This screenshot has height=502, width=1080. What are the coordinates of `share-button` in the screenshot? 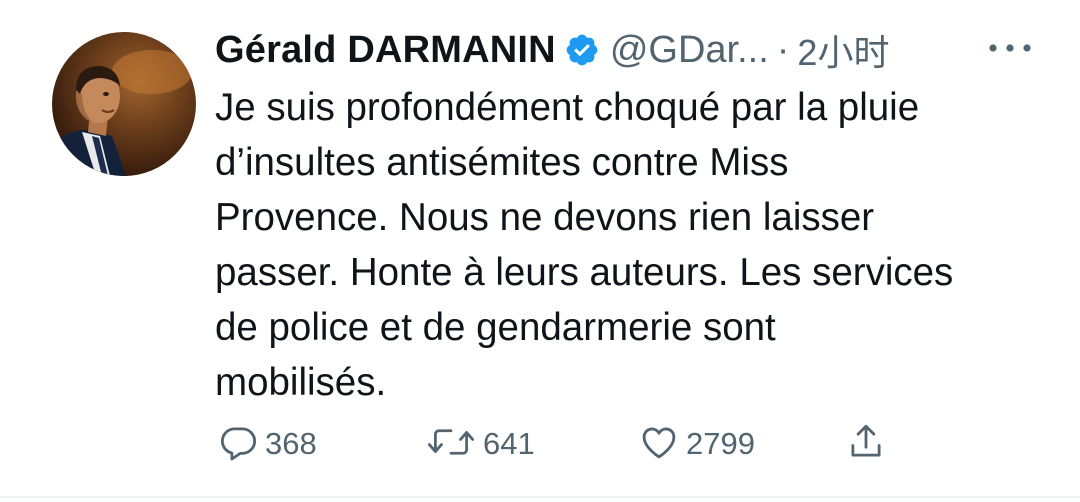 It's located at (866, 444).